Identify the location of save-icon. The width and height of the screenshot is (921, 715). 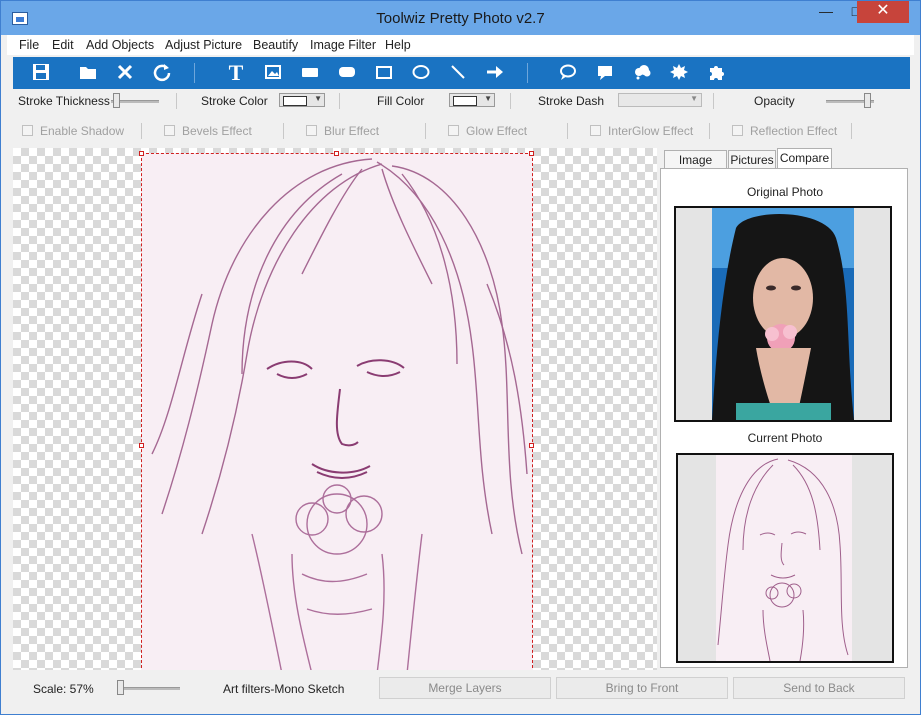
(41, 73).